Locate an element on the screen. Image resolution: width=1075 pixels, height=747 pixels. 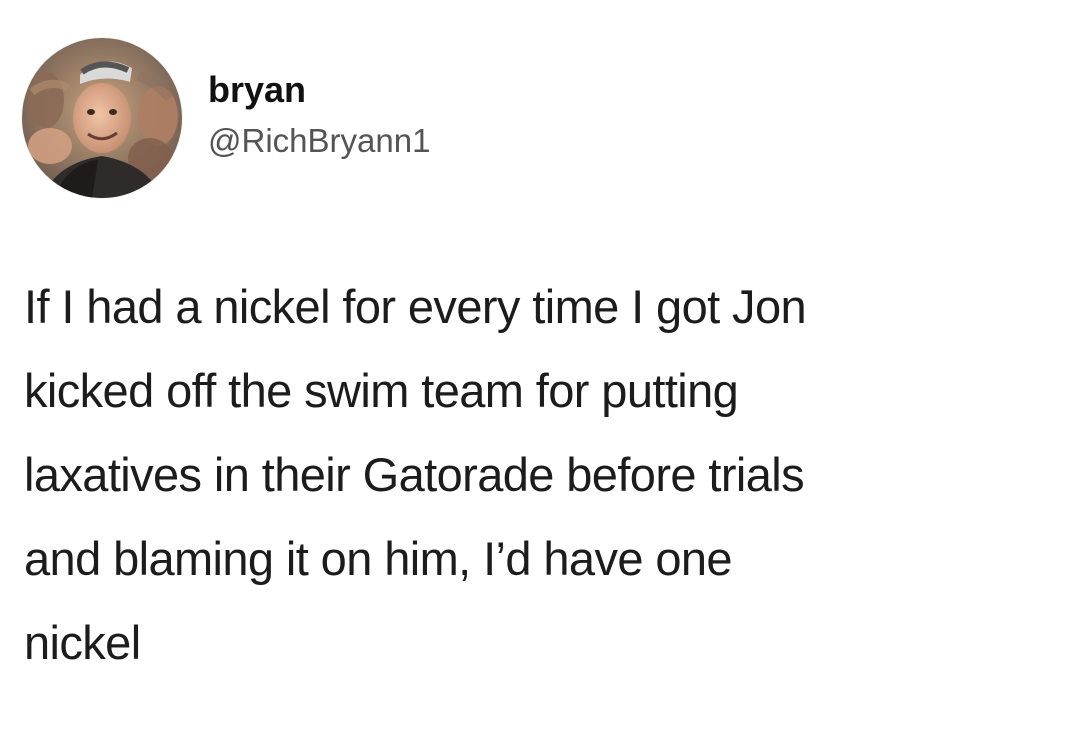
avatar is located at coordinates (102, 118).